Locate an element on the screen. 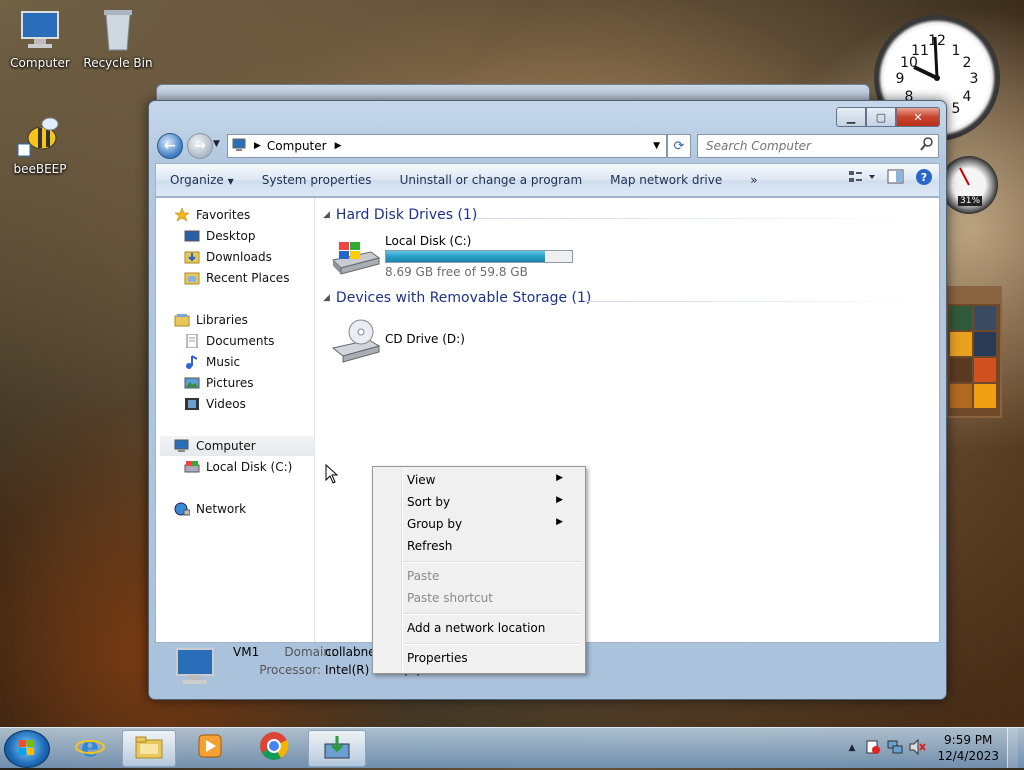 Image resolution: width=1024 pixels, height=770 pixels. drive-c-free-space: 8.69 GB free of 59.8 GB is located at coordinates (456, 272).